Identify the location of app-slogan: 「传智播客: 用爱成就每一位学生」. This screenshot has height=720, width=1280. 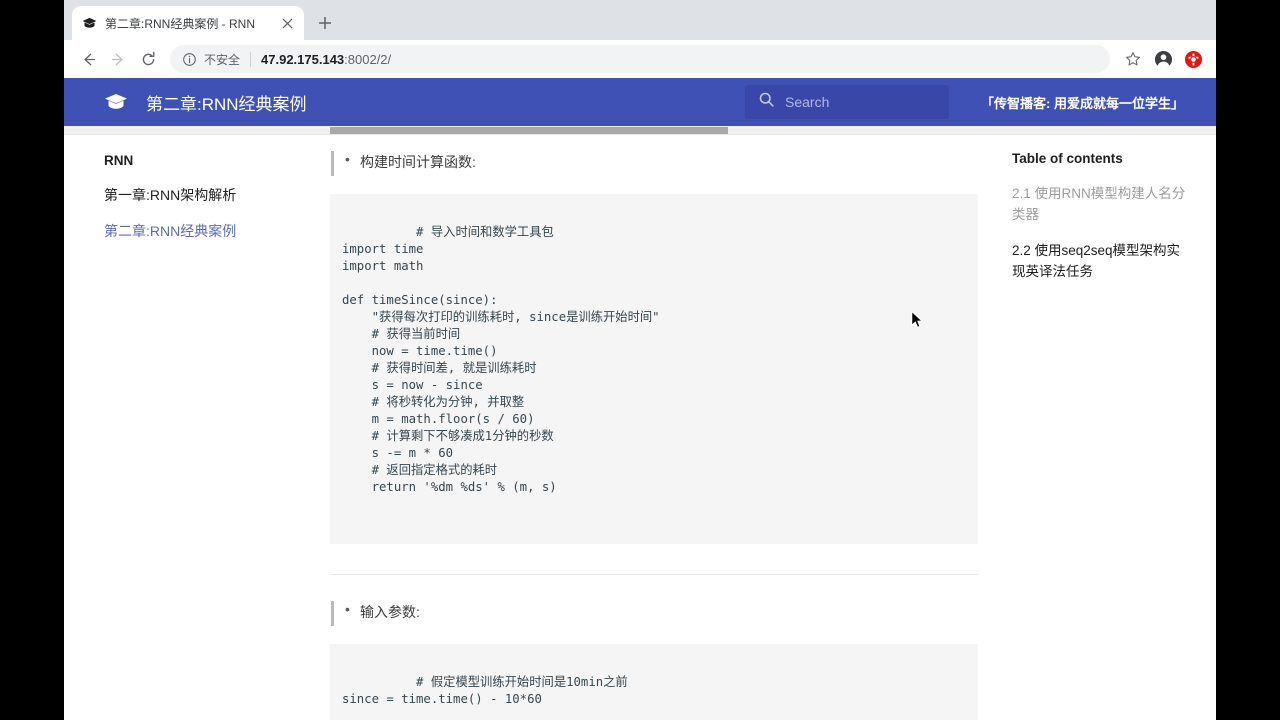
(1082, 103).